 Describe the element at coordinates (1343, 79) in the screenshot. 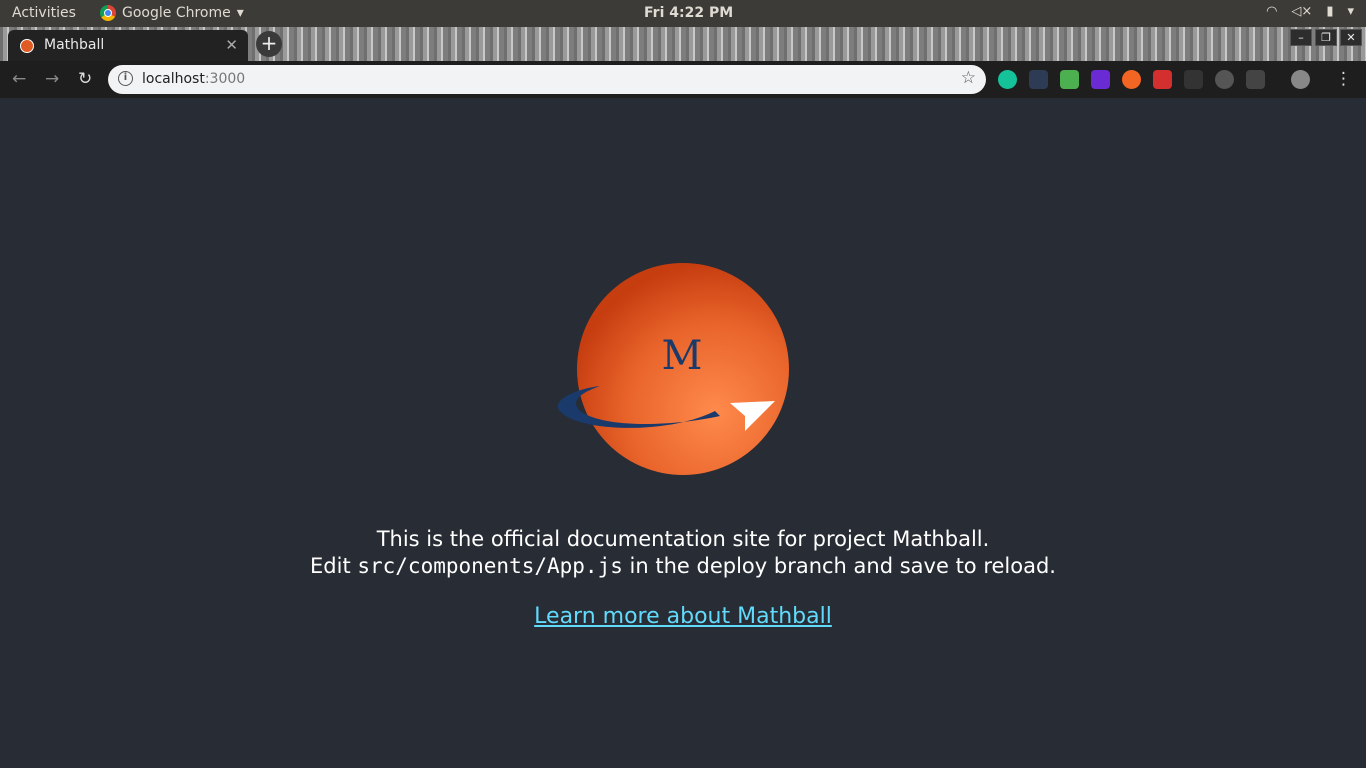

I see `more-menu-icon: ⋮` at that location.